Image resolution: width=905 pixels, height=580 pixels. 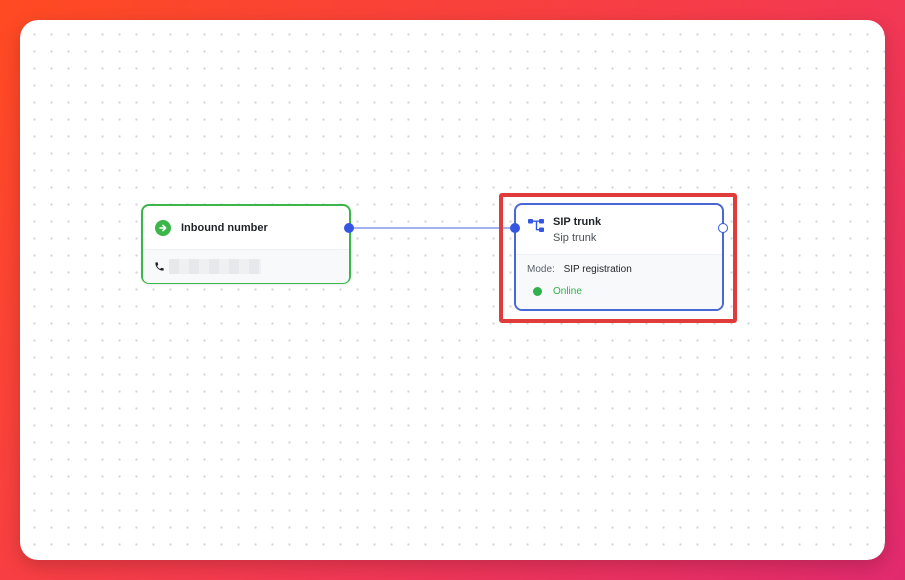 What do you see at coordinates (577, 222) in the screenshot?
I see `sip-node-title: SIP trunk` at bounding box center [577, 222].